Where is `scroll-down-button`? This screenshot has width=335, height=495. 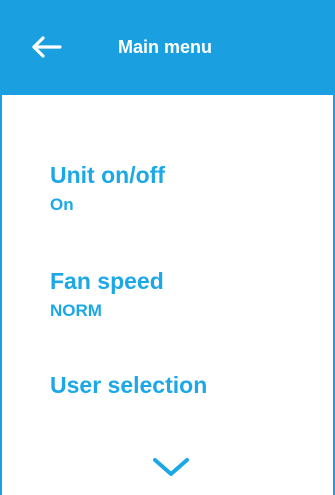 scroll-down-button is located at coordinates (171, 468).